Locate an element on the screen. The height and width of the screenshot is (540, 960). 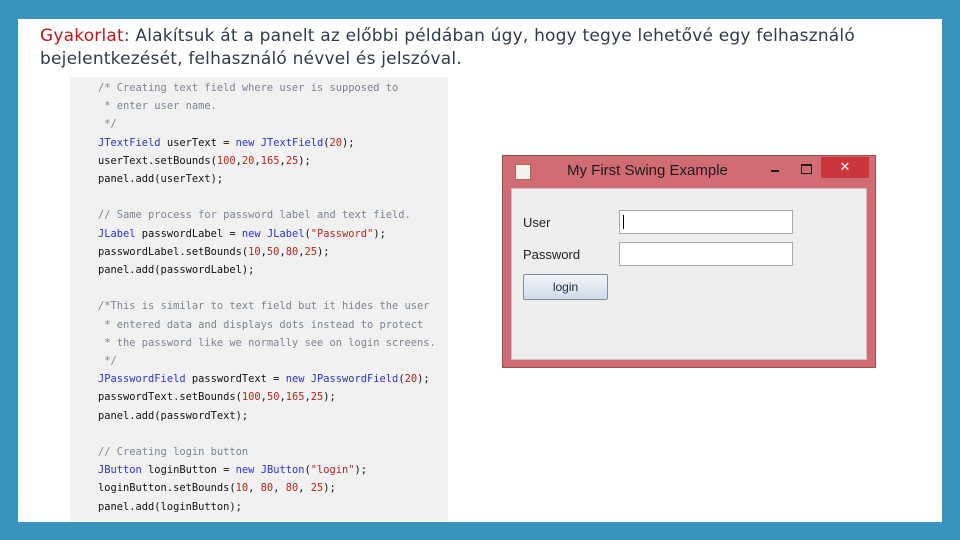
minimize-button is located at coordinates (775, 169).